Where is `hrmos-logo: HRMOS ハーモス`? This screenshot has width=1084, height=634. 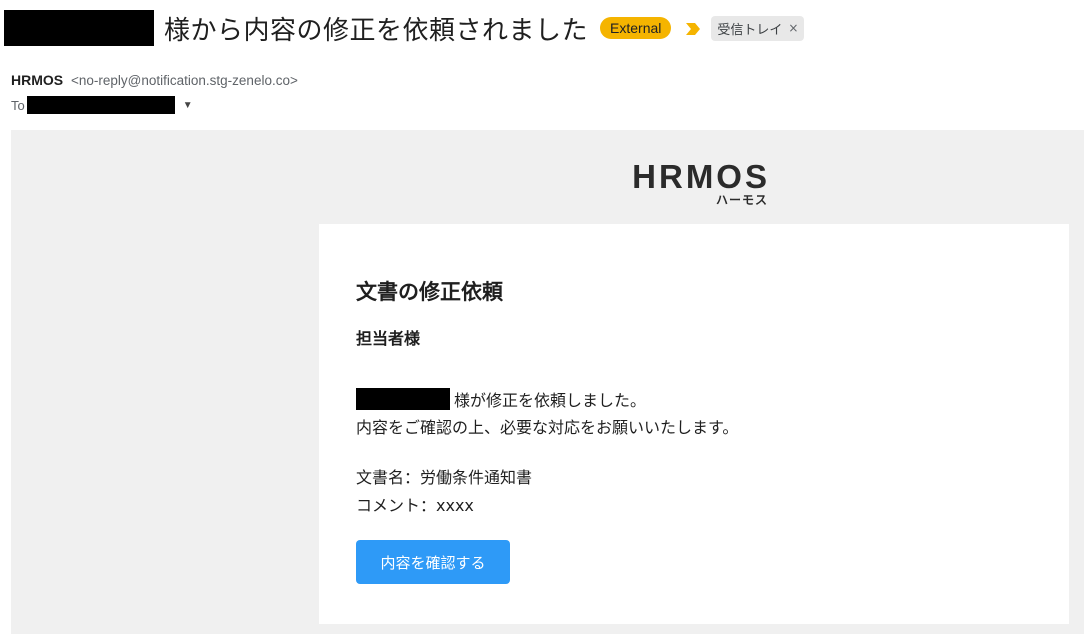 hrmos-logo: HRMOS ハーモス is located at coordinates (694, 183).